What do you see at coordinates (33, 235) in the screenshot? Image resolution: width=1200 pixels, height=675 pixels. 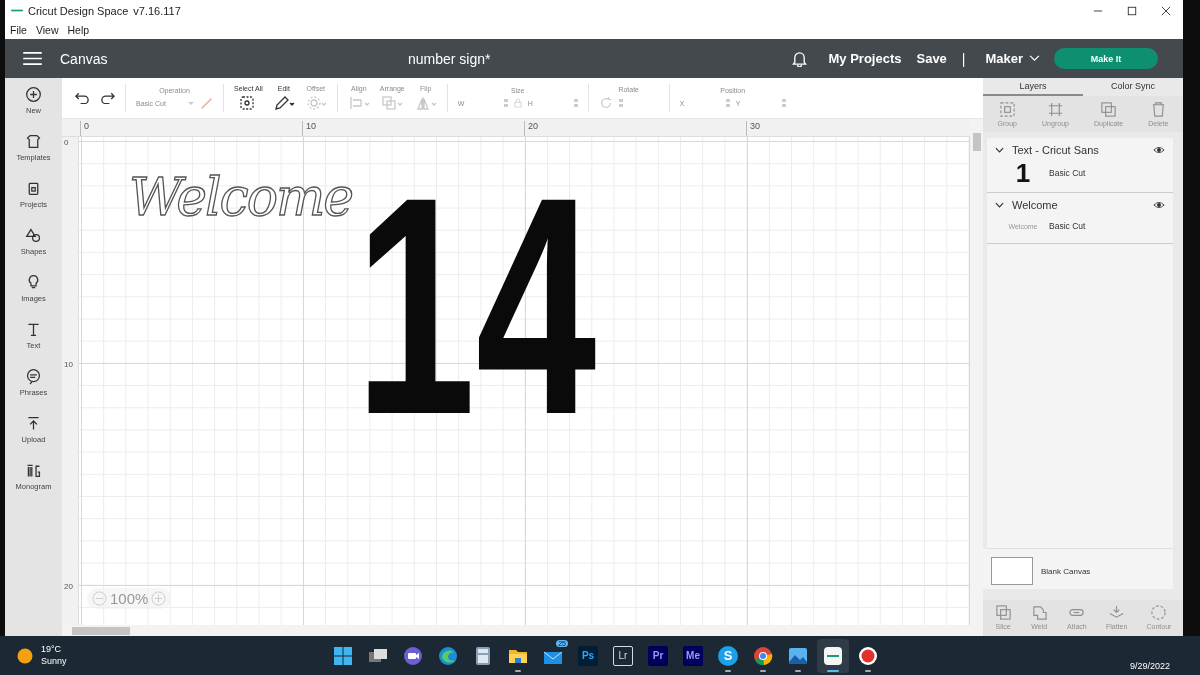 I see `shapes-icon` at bounding box center [33, 235].